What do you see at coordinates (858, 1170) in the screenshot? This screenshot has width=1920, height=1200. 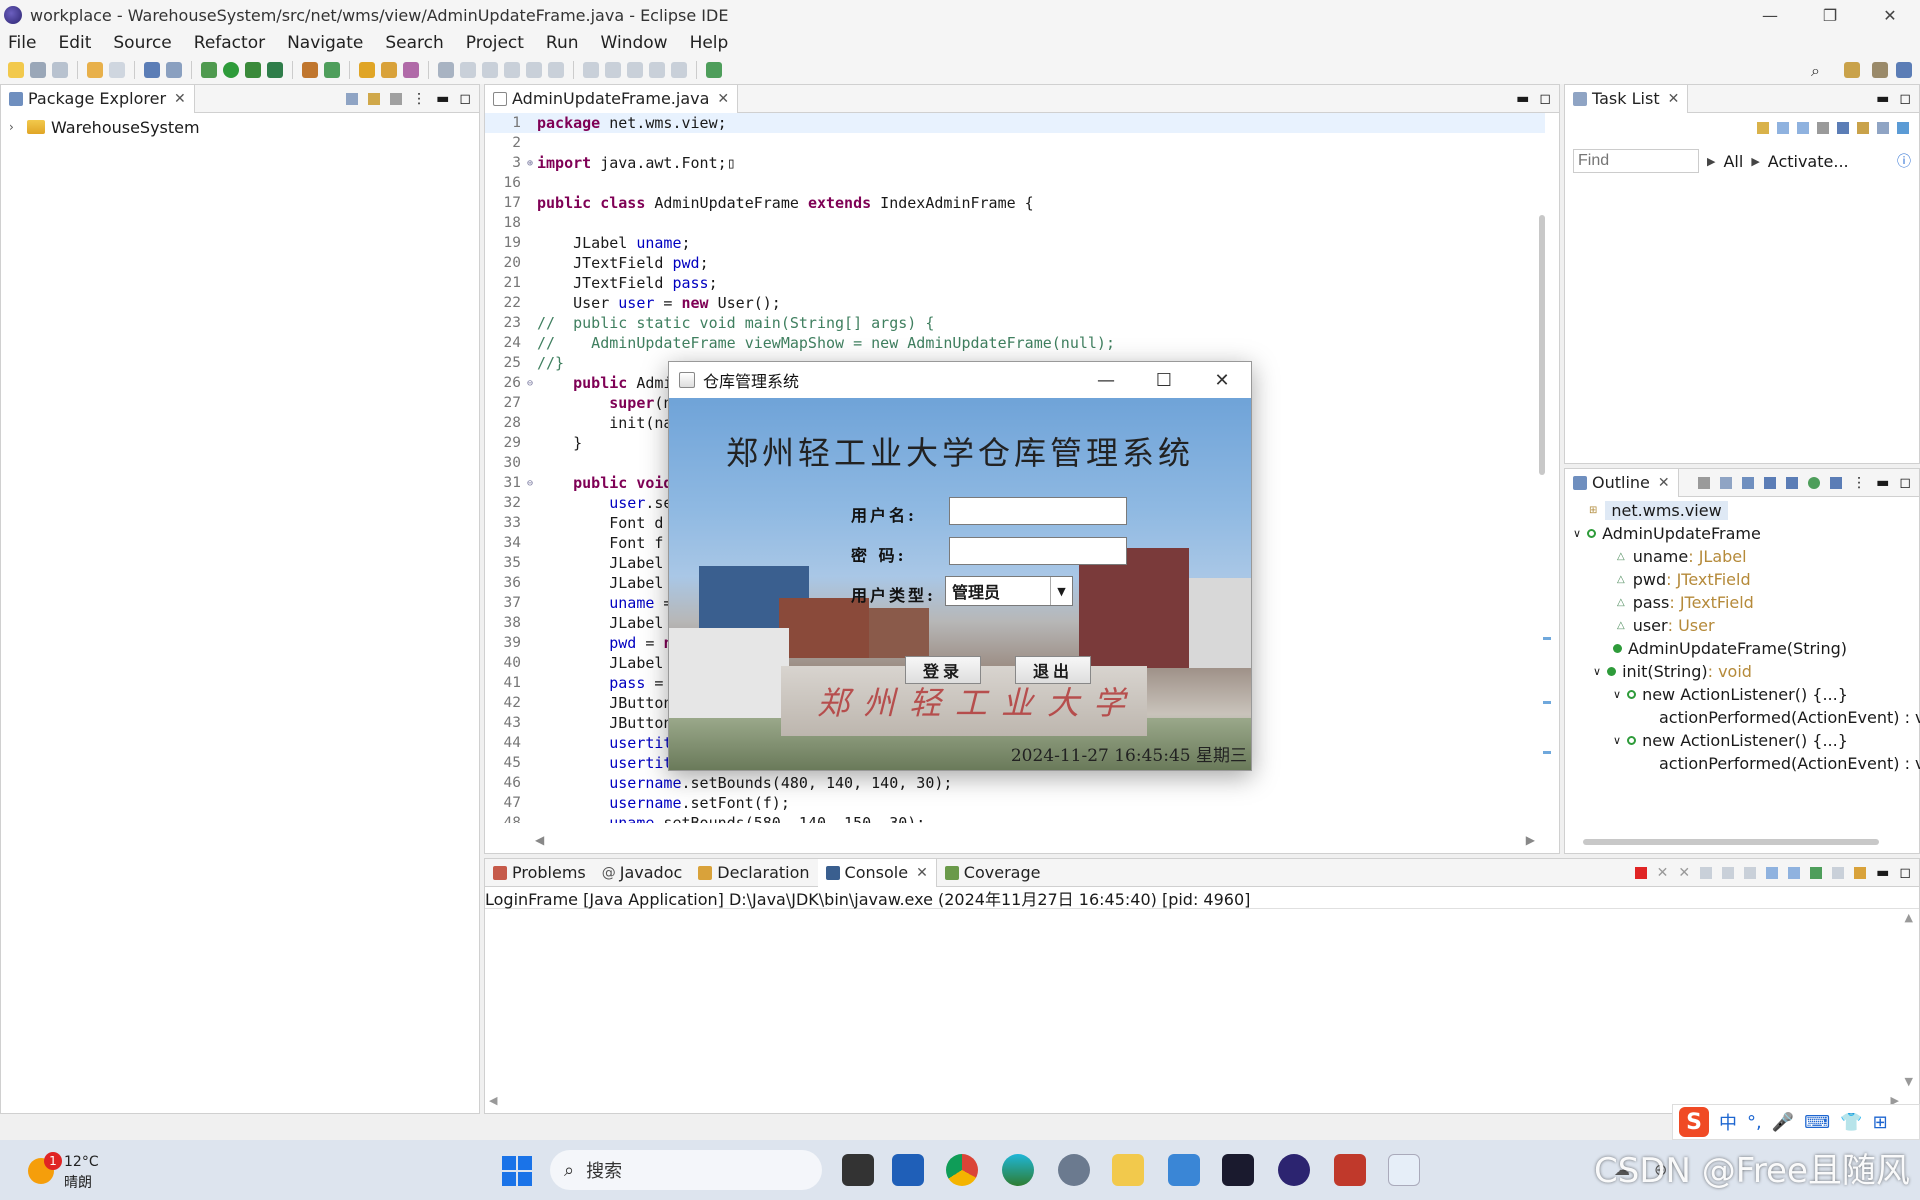 I see `task-view-icon` at bounding box center [858, 1170].